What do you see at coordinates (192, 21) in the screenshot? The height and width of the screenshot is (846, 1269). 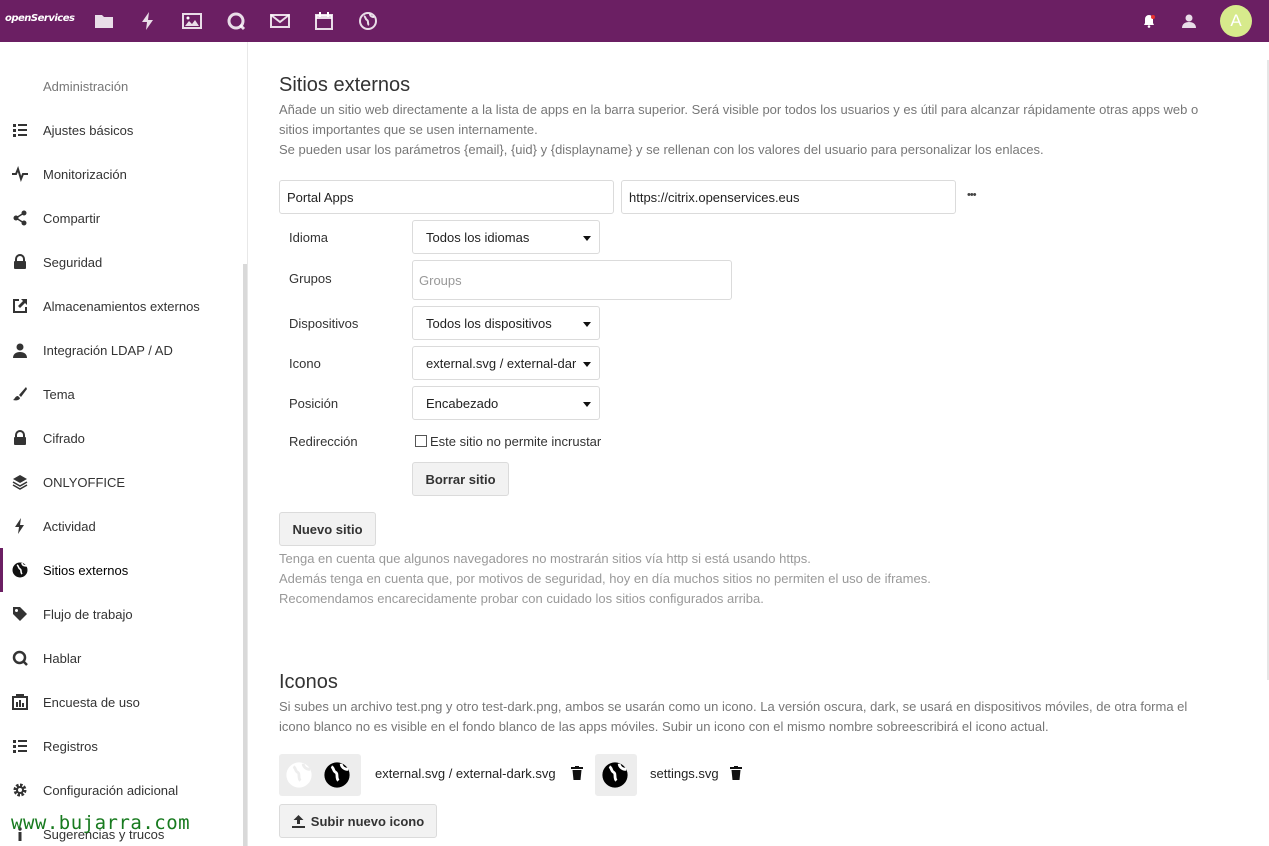 I see `gallery-icon` at bounding box center [192, 21].